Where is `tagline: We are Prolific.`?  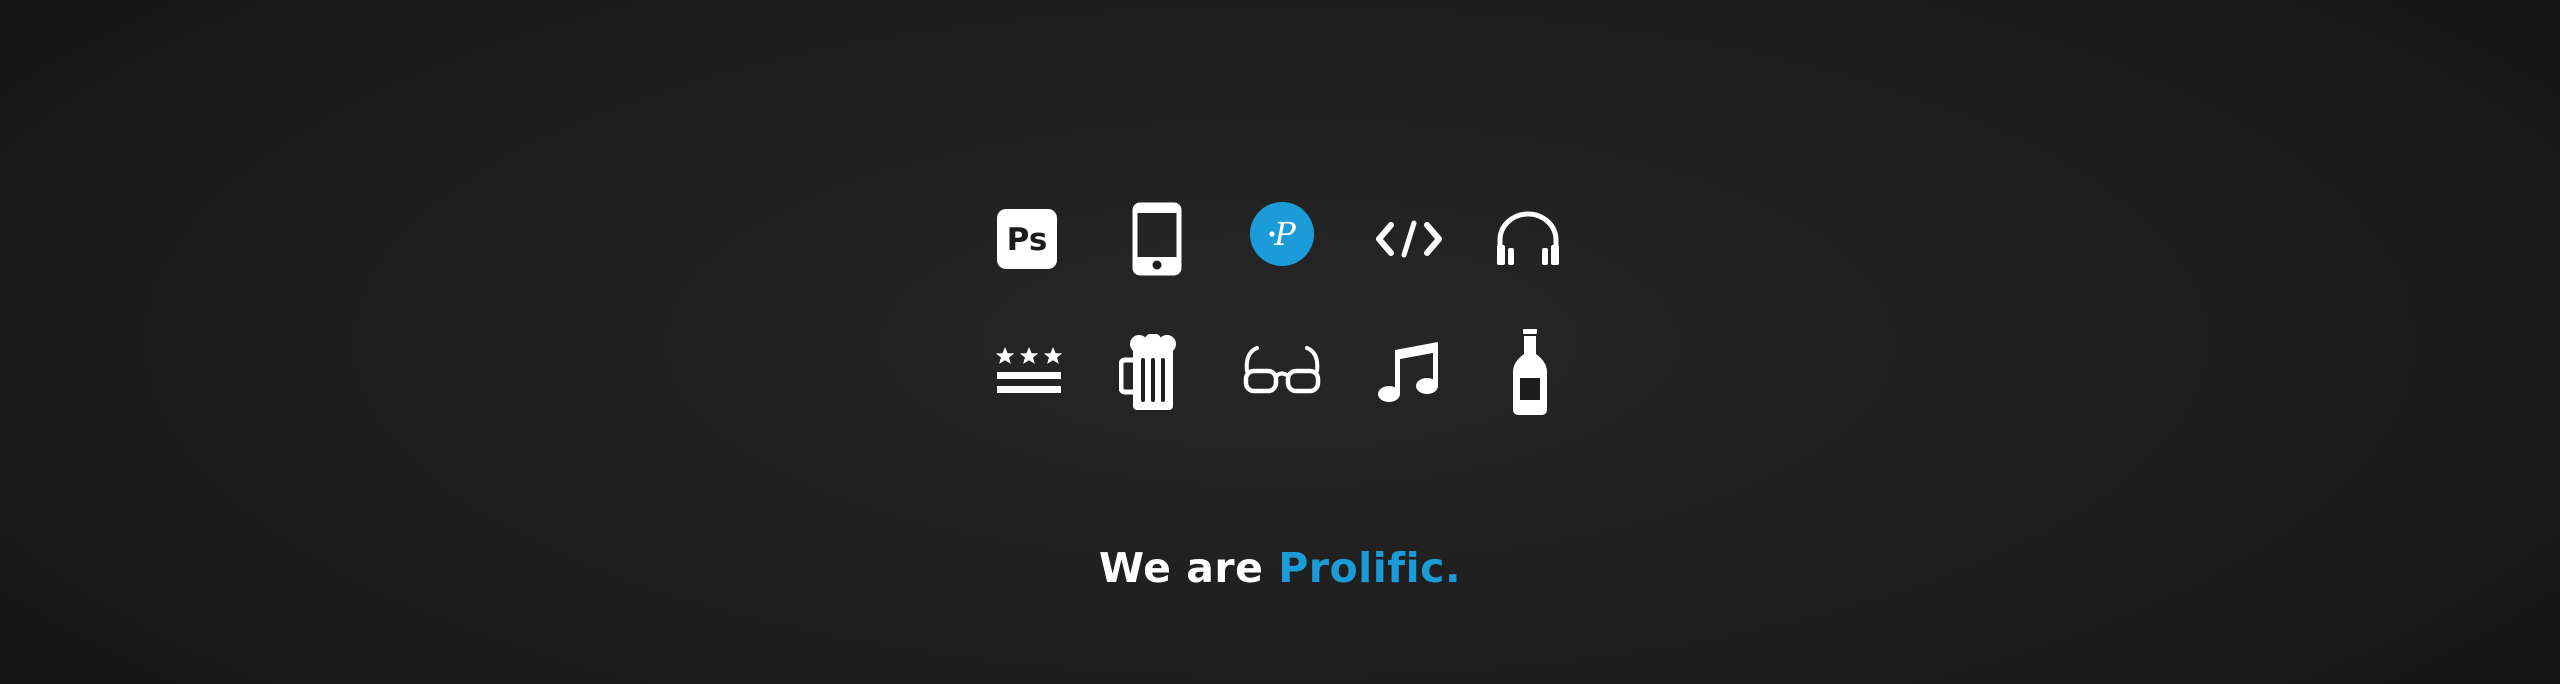
tagline: We are Prolific. is located at coordinates (1280, 568).